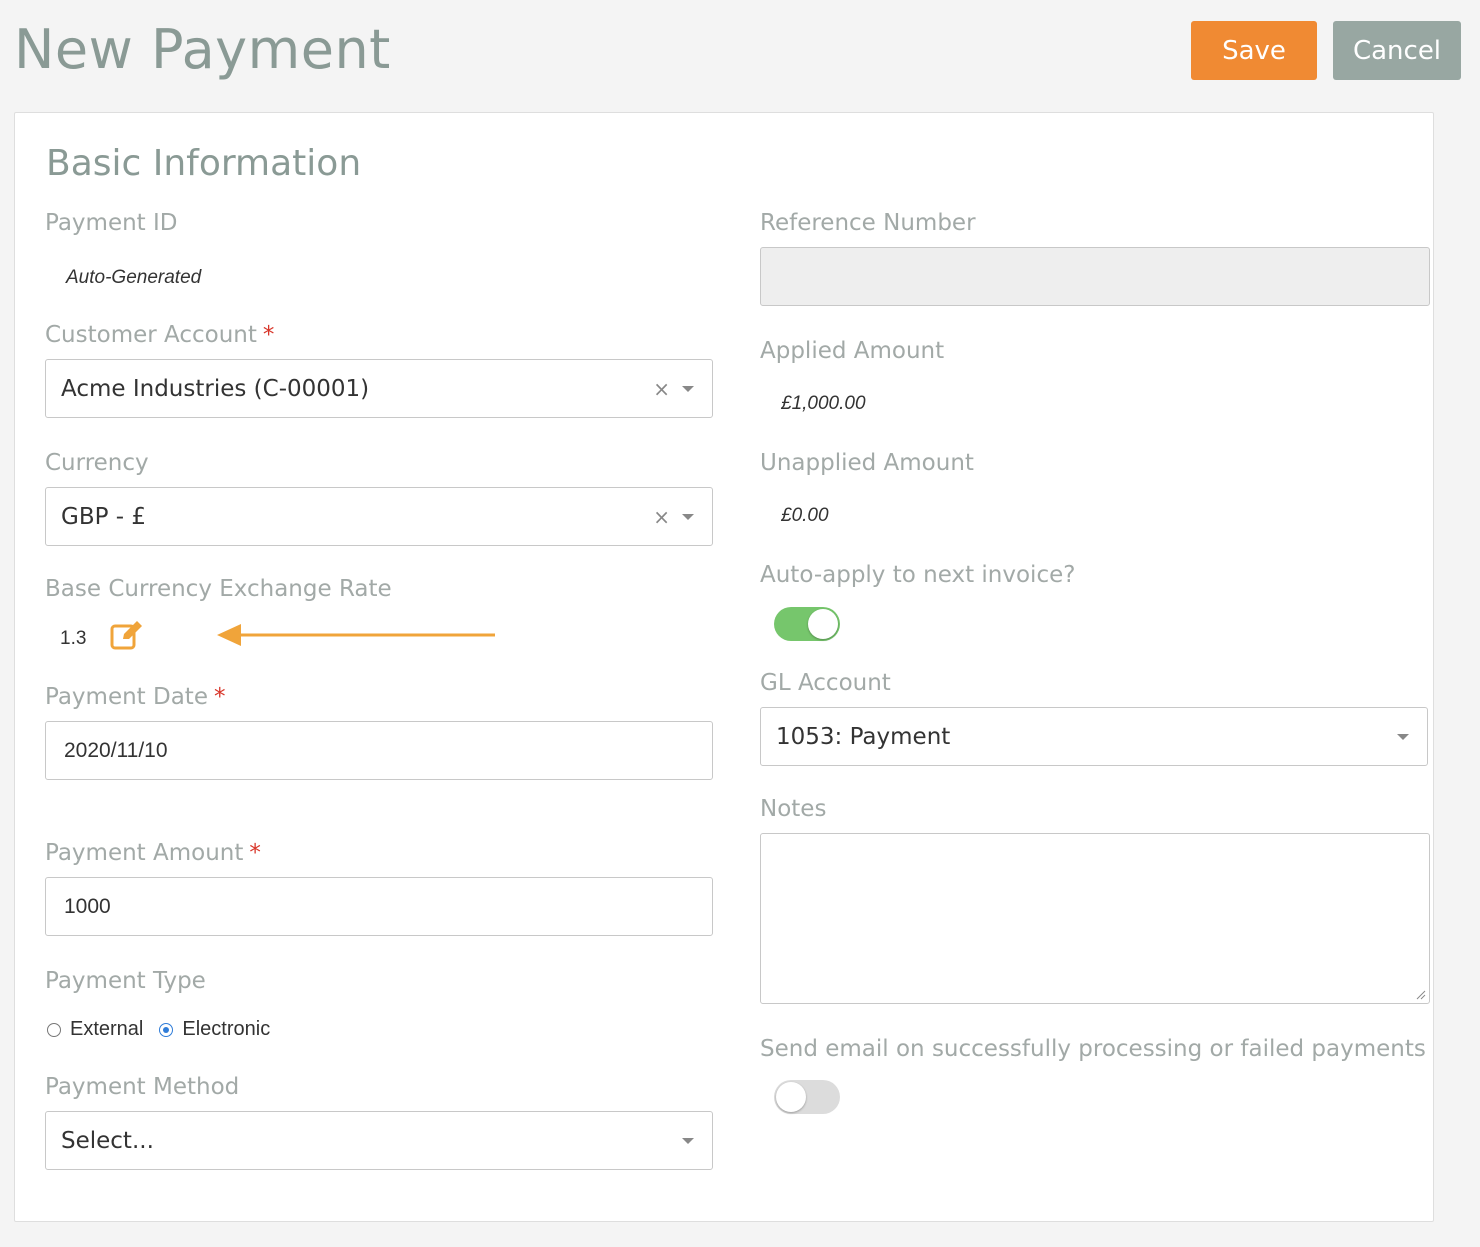 This screenshot has height=1247, width=1480. Describe the element at coordinates (823, 403) in the screenshot. I see `applied-amount-value: £1,000.00` at that location.